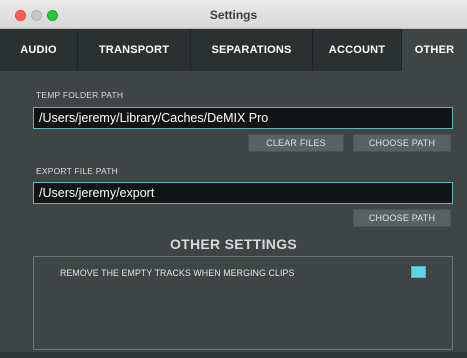 The image size is (467, 358). Describe the element at coordinates (243, 118) in the screenshot. I see `temp-folder-path-field: /Users/jeremy/Library/Caches/DeMIX Pro` at that location.